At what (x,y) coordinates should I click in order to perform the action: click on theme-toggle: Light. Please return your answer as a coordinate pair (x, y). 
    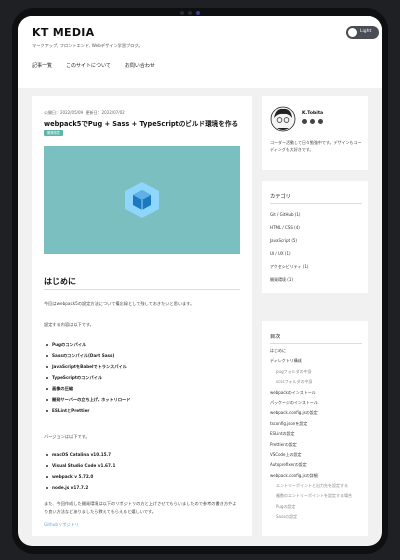
    Looking at the image, I should click on (362, 32).